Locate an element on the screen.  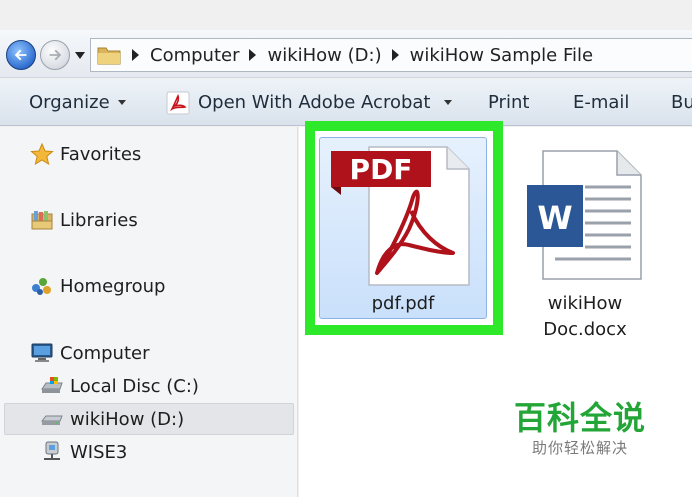
nav-wikihow-drive: wikiHow (D:) is located at coordinates (149, 419).